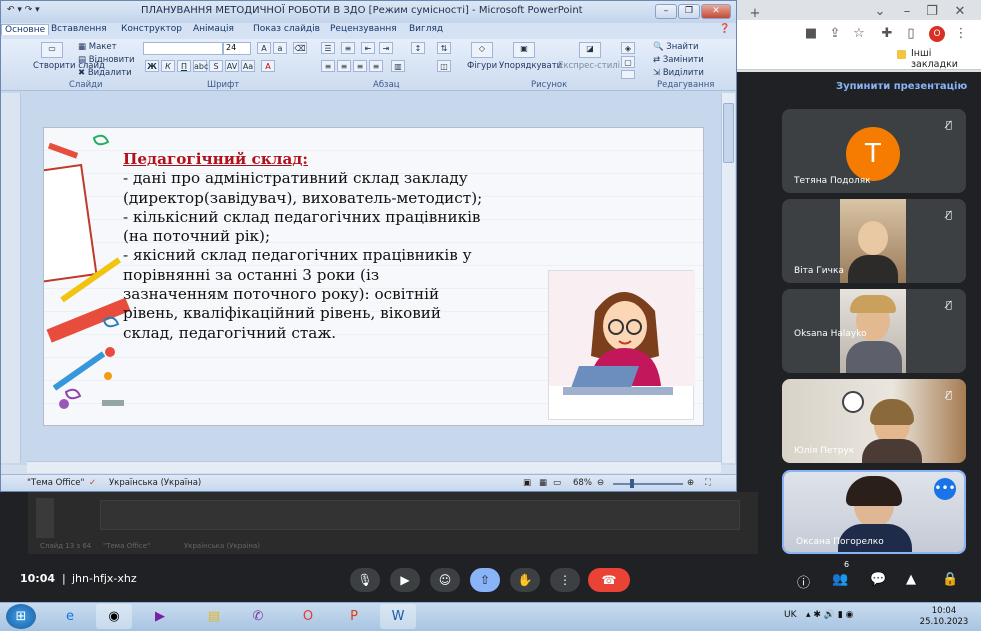  Describe the element at coordinates (258, 616) in the screenshot. I see `viber-icon: ✆` at that location.